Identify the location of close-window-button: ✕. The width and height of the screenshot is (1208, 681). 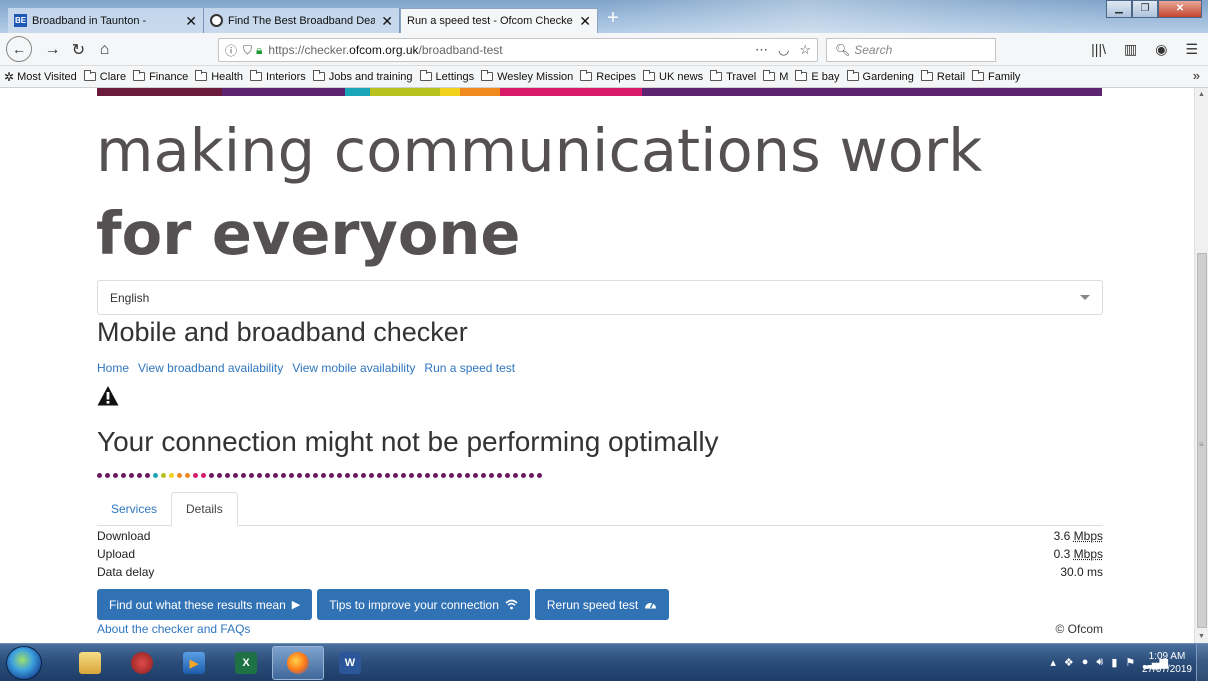
(1180, 9).